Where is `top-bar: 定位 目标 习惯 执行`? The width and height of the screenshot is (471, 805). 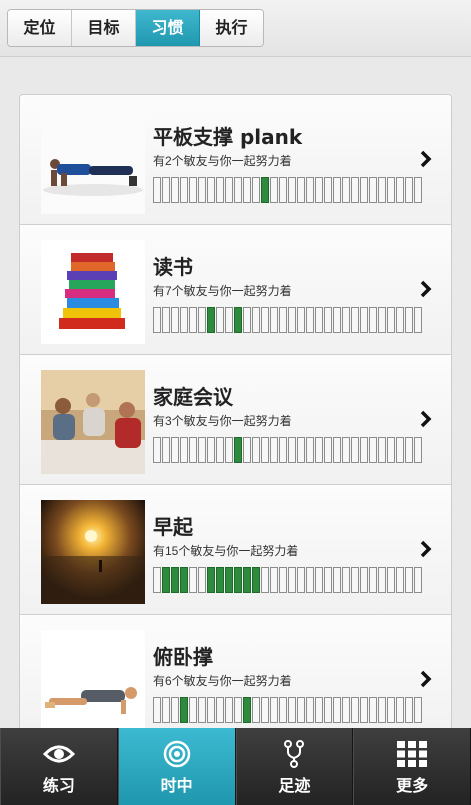 top-bar: 定位 目标 习惯 执行 is located at coordinates (235, 28).